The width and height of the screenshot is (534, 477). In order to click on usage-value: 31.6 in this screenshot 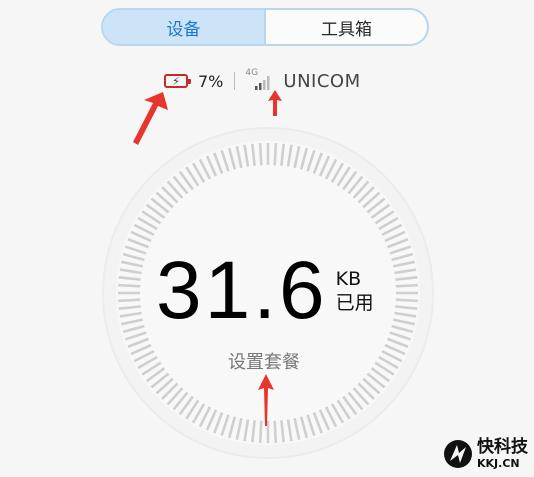, I will do `click(242, 290)`.